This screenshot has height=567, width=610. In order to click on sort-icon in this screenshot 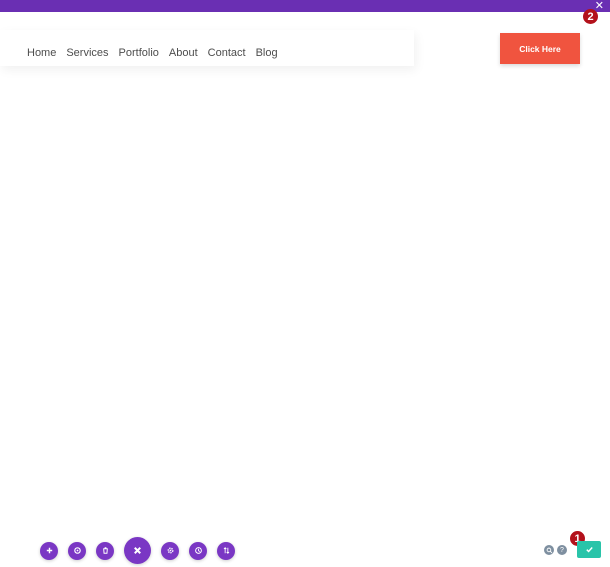, I will do `click(226, 550)`.